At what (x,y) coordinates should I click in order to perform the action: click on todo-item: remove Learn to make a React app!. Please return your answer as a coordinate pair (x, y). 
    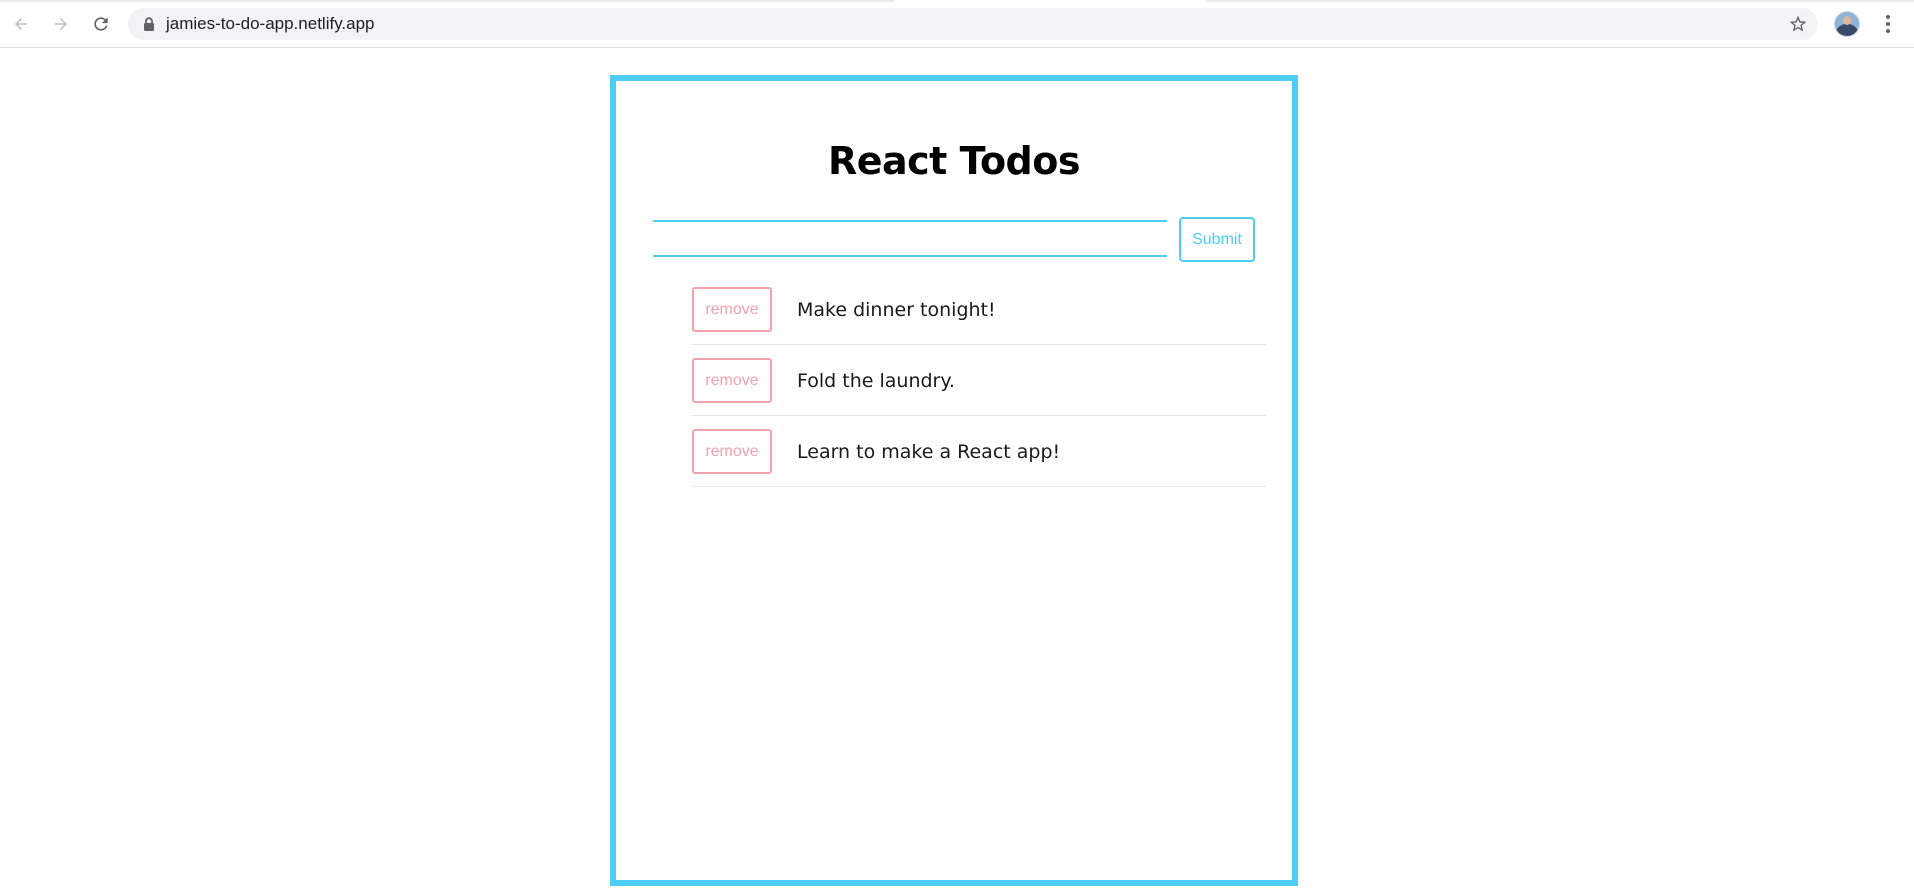
    Looking at the image, I should click on (979, 452).